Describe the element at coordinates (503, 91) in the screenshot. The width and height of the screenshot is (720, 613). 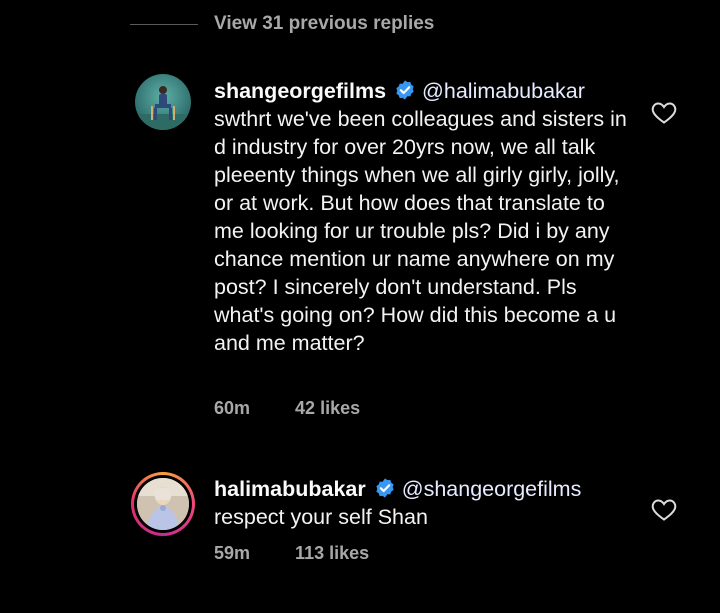
I see `comment-mention: @halimabubakar` at that location.